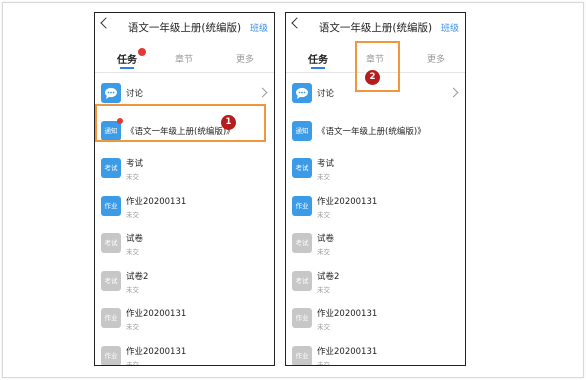  I want to click on unread-dot, so click(120, 120).